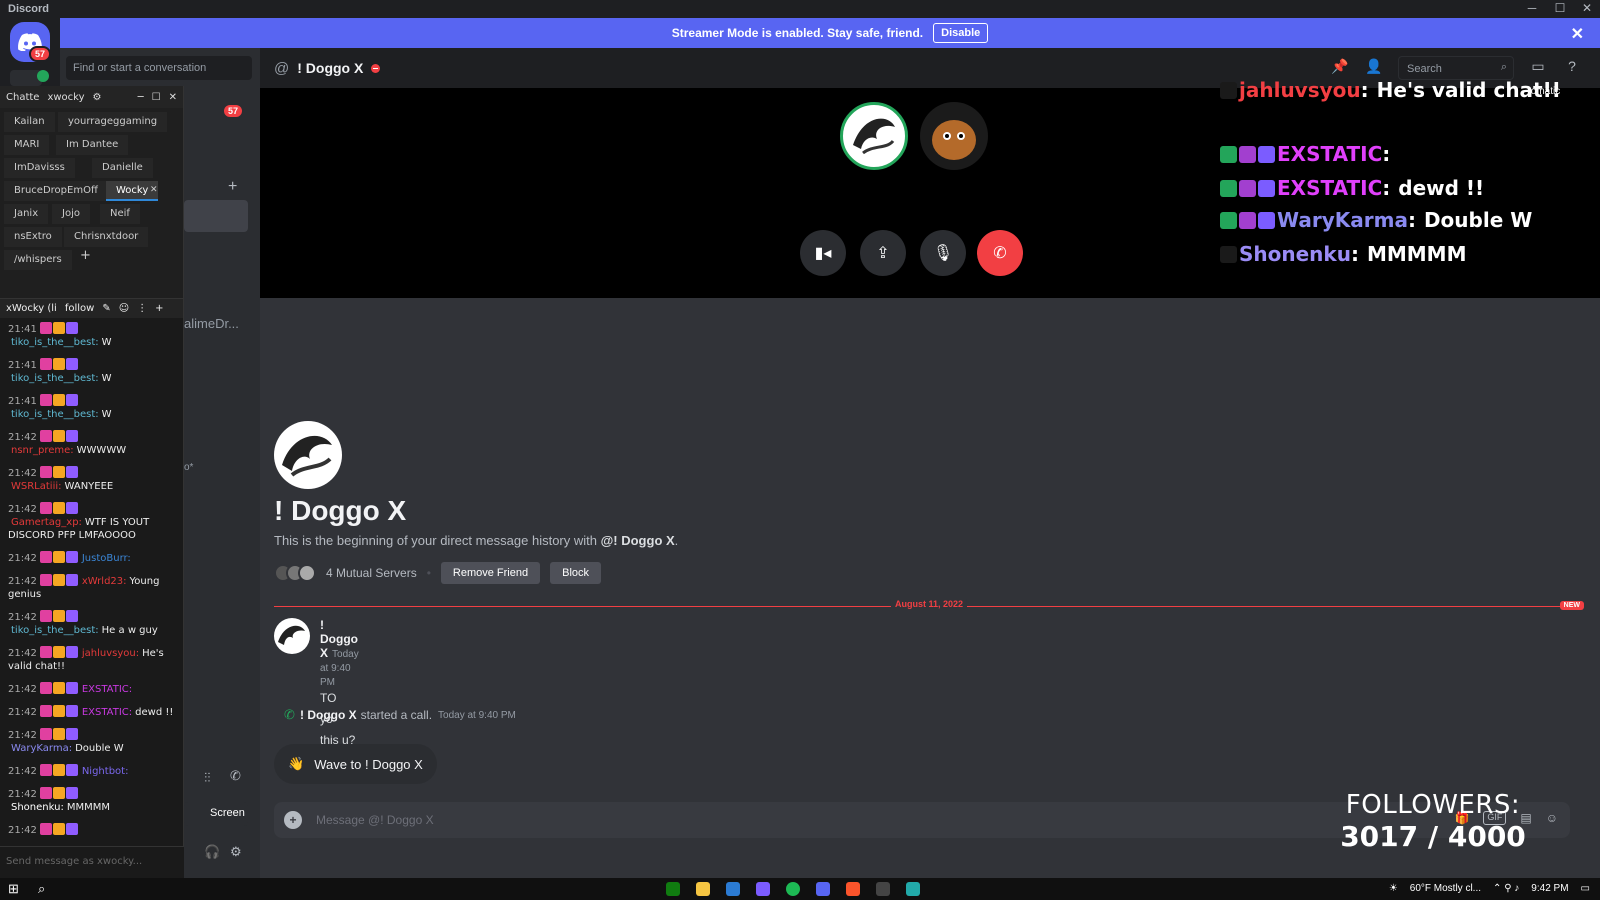  I want to click on disable-streamer-mode-button: Disable, so click(961, 33).